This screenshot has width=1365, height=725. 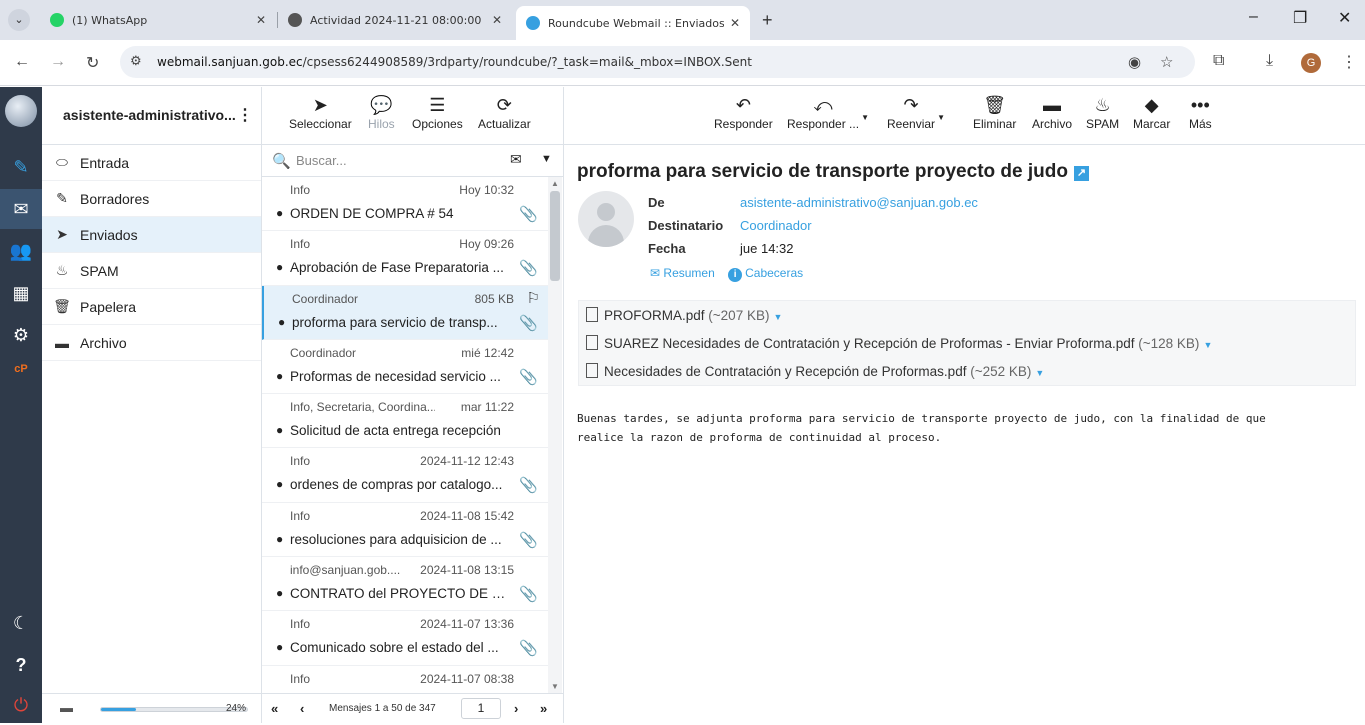 I want to click on spam-button: ♨ SPAM, so click(x=1102, y=112).